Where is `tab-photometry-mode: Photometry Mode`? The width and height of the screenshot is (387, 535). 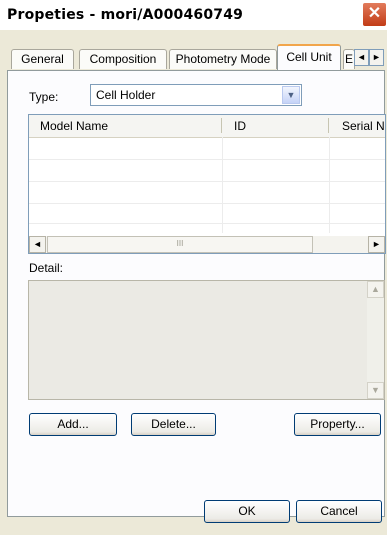
tab-photometry-mode: Photometry Mode is located at coordinates (223, 59).